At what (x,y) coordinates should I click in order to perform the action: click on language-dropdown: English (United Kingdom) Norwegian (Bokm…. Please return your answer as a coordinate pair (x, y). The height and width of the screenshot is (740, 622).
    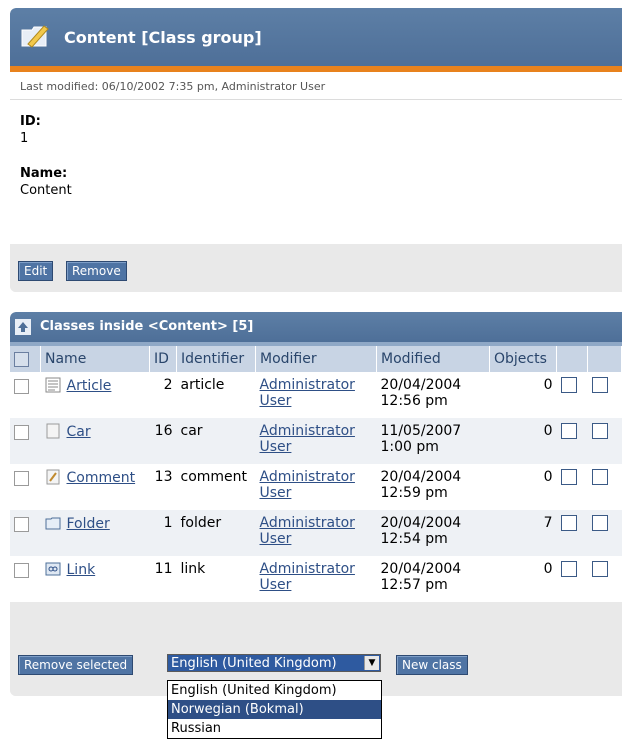
    Looking at the image, I should click on (274, 709).